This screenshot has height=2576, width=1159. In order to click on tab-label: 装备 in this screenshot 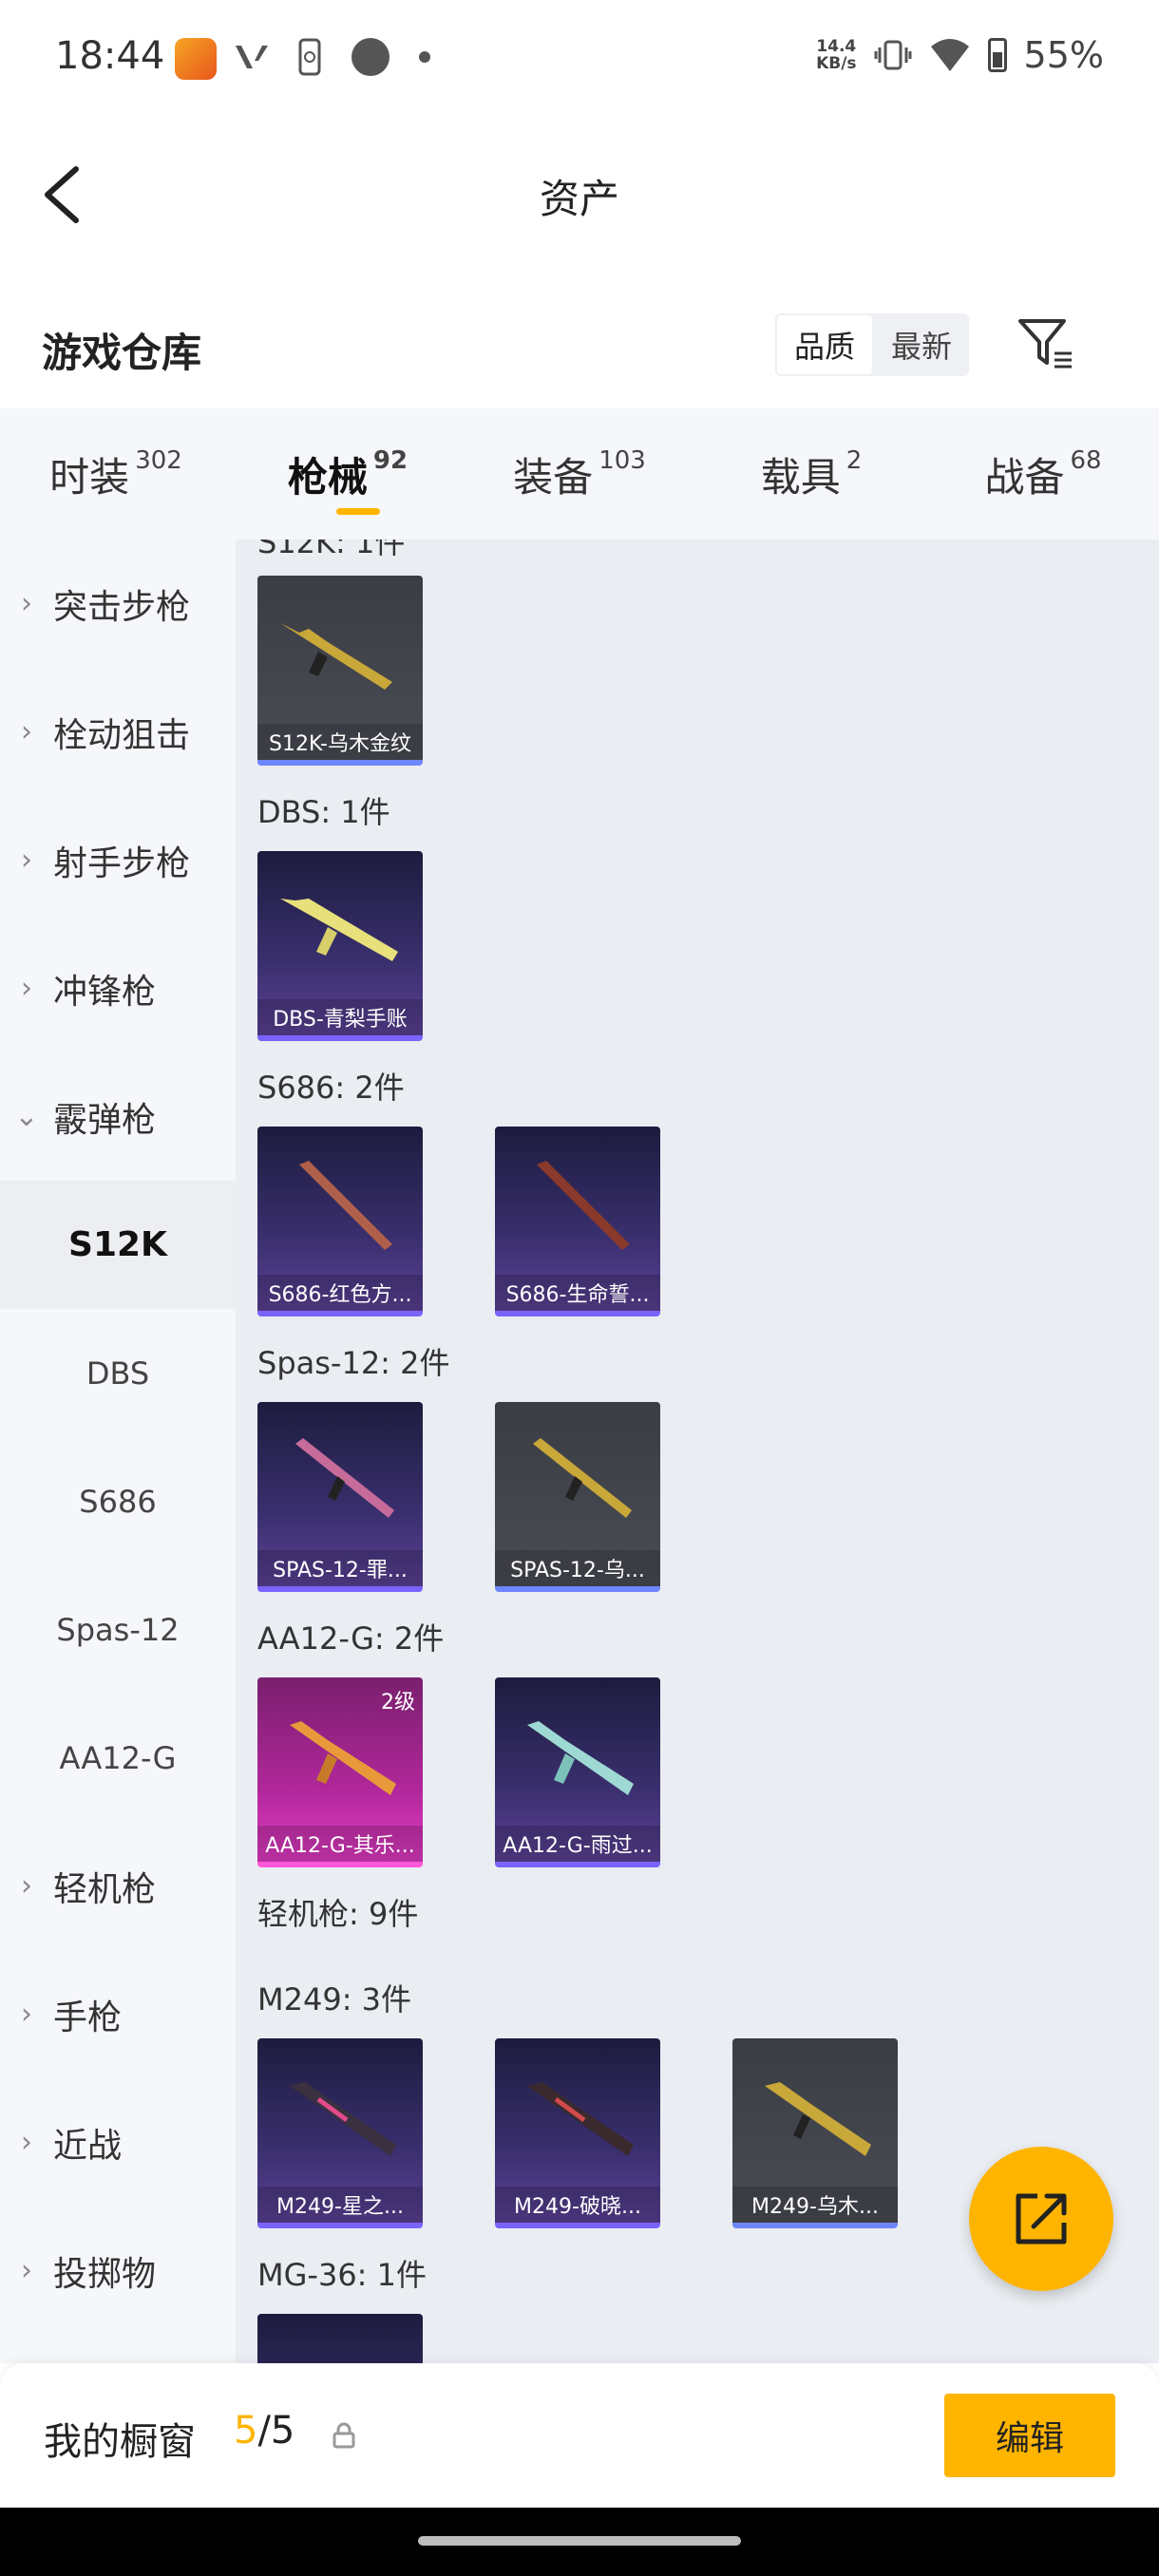, I will do `click(553, 477)`.